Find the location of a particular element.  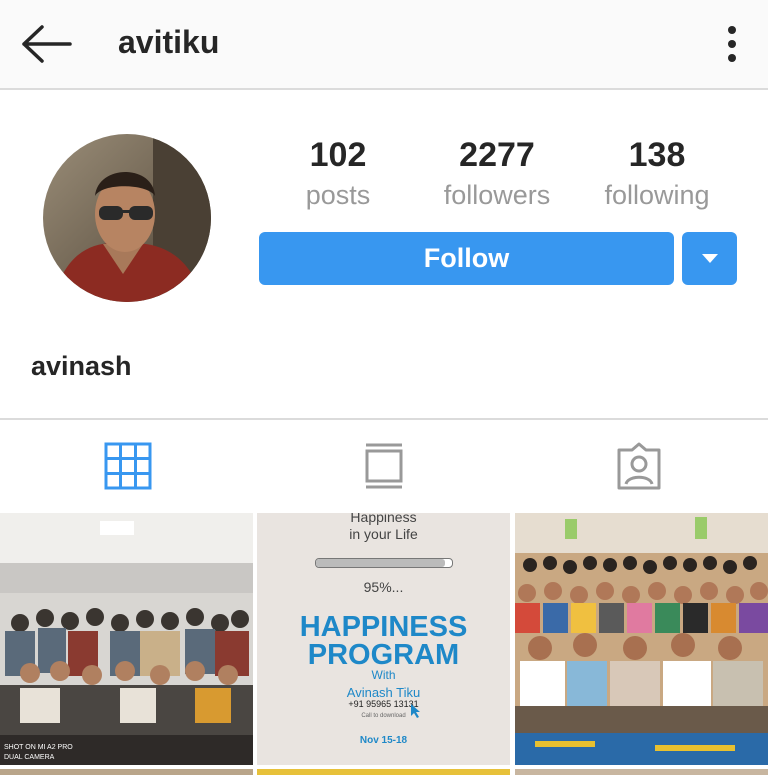

avatar is located at coordinates (127, 218).